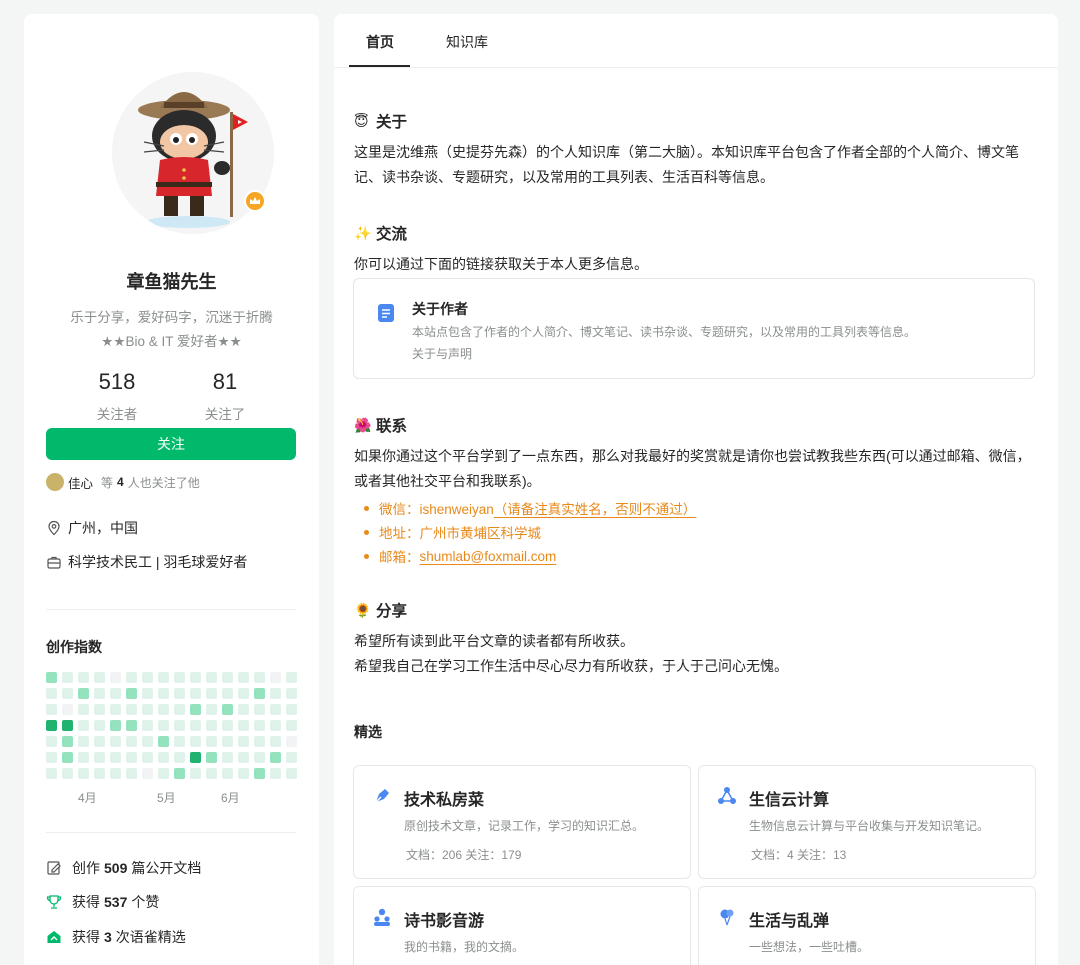 This screenshot has width=1080, height=965. I want to click on followers-stat: 518 关注者, so click(117, 396).